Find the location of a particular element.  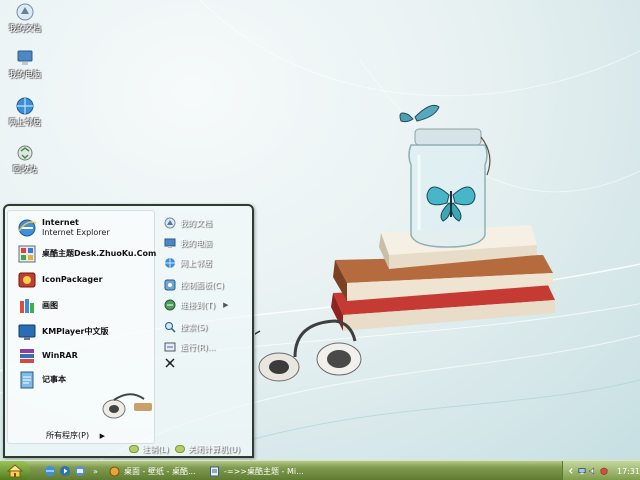

recycle-bin-icon is located at coordinates (25, 153).